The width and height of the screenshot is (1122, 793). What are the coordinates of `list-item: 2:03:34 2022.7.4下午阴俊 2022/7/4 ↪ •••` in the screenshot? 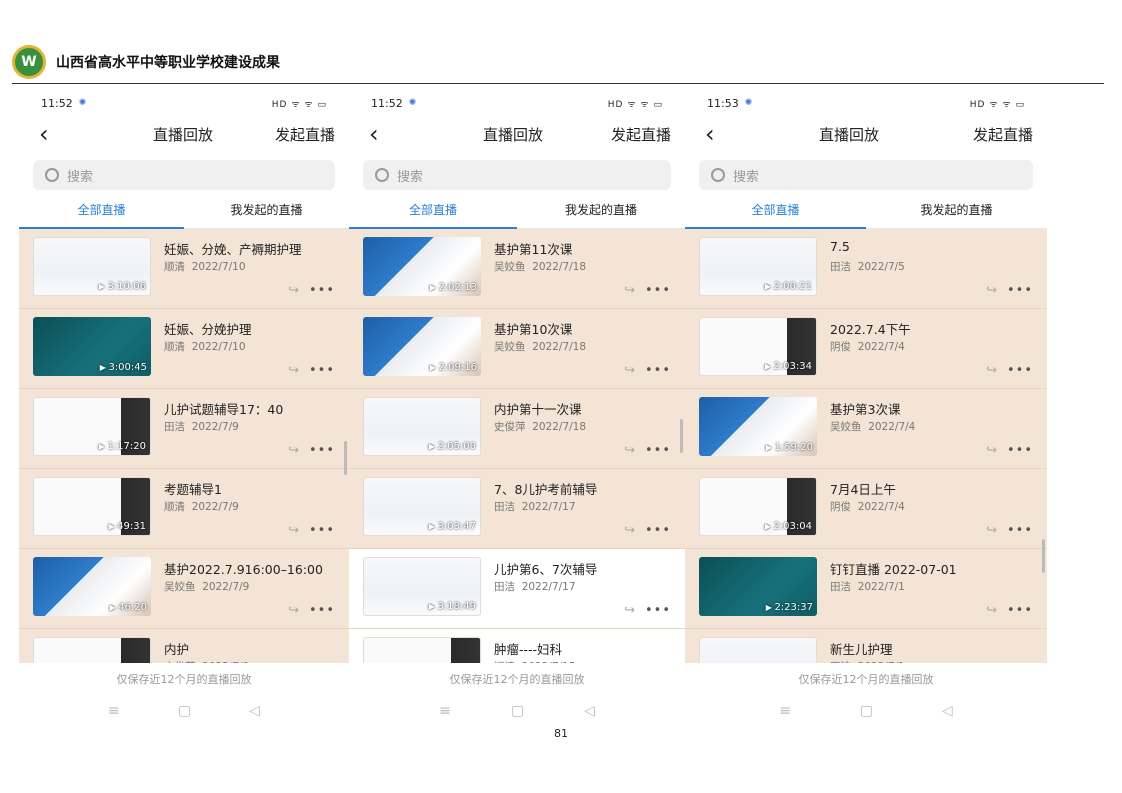 It's located at (866, 349).